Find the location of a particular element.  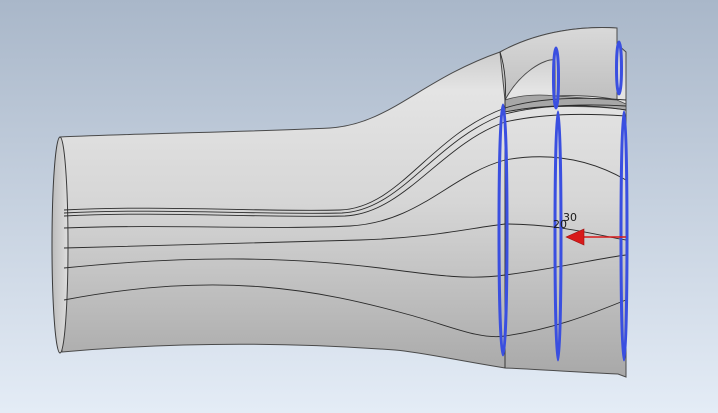

inlet-end-cap is located at coordinates (60, 245).